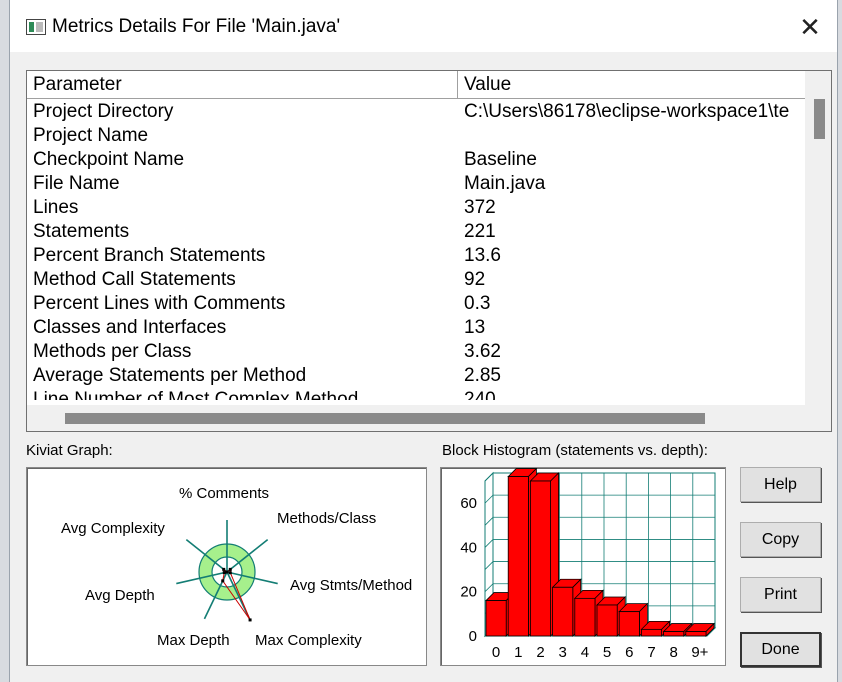  What do you see at coordinates (149, 255) in the screenshot?
I see `parameter-cell: Percent Branch Statements` at bounding box center [149, 255].